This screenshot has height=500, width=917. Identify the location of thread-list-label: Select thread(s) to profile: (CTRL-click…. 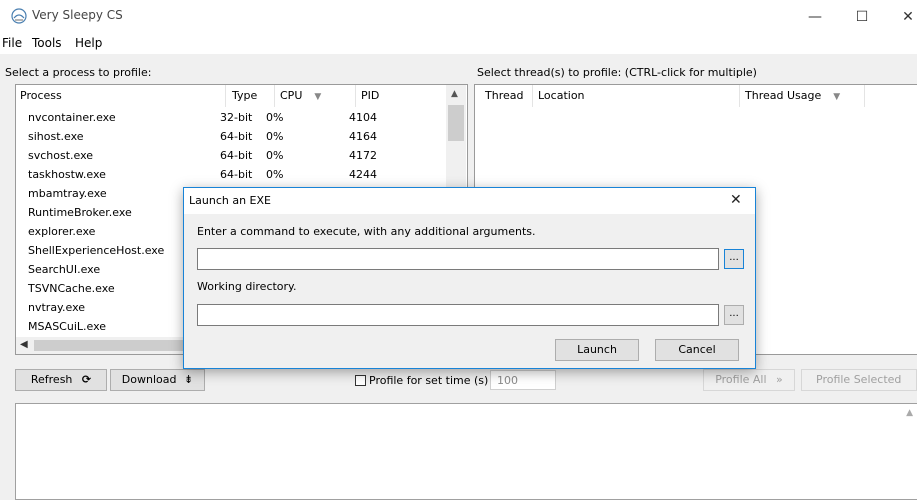
(617, 72).